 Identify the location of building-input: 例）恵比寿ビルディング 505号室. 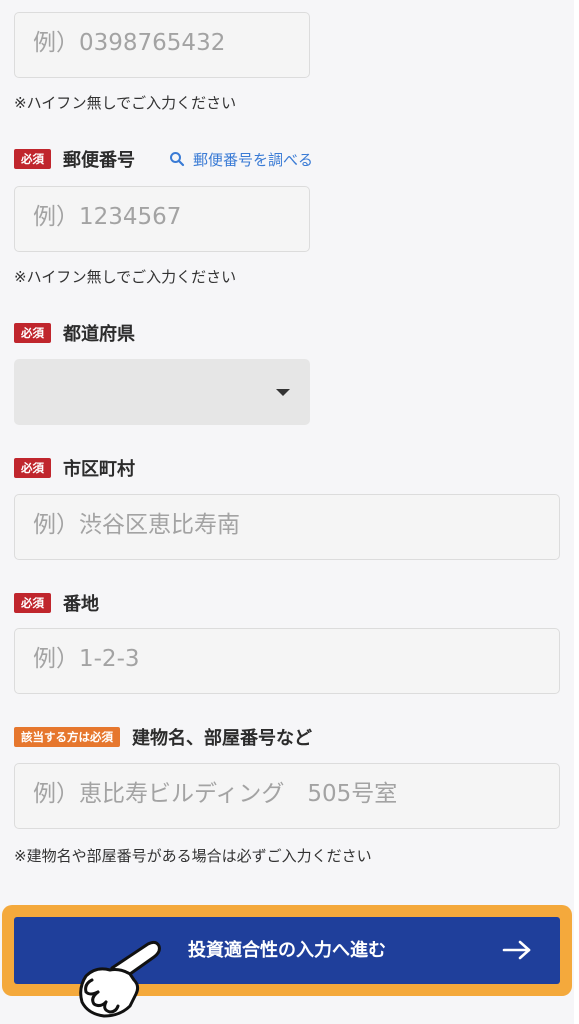
(287, 796).